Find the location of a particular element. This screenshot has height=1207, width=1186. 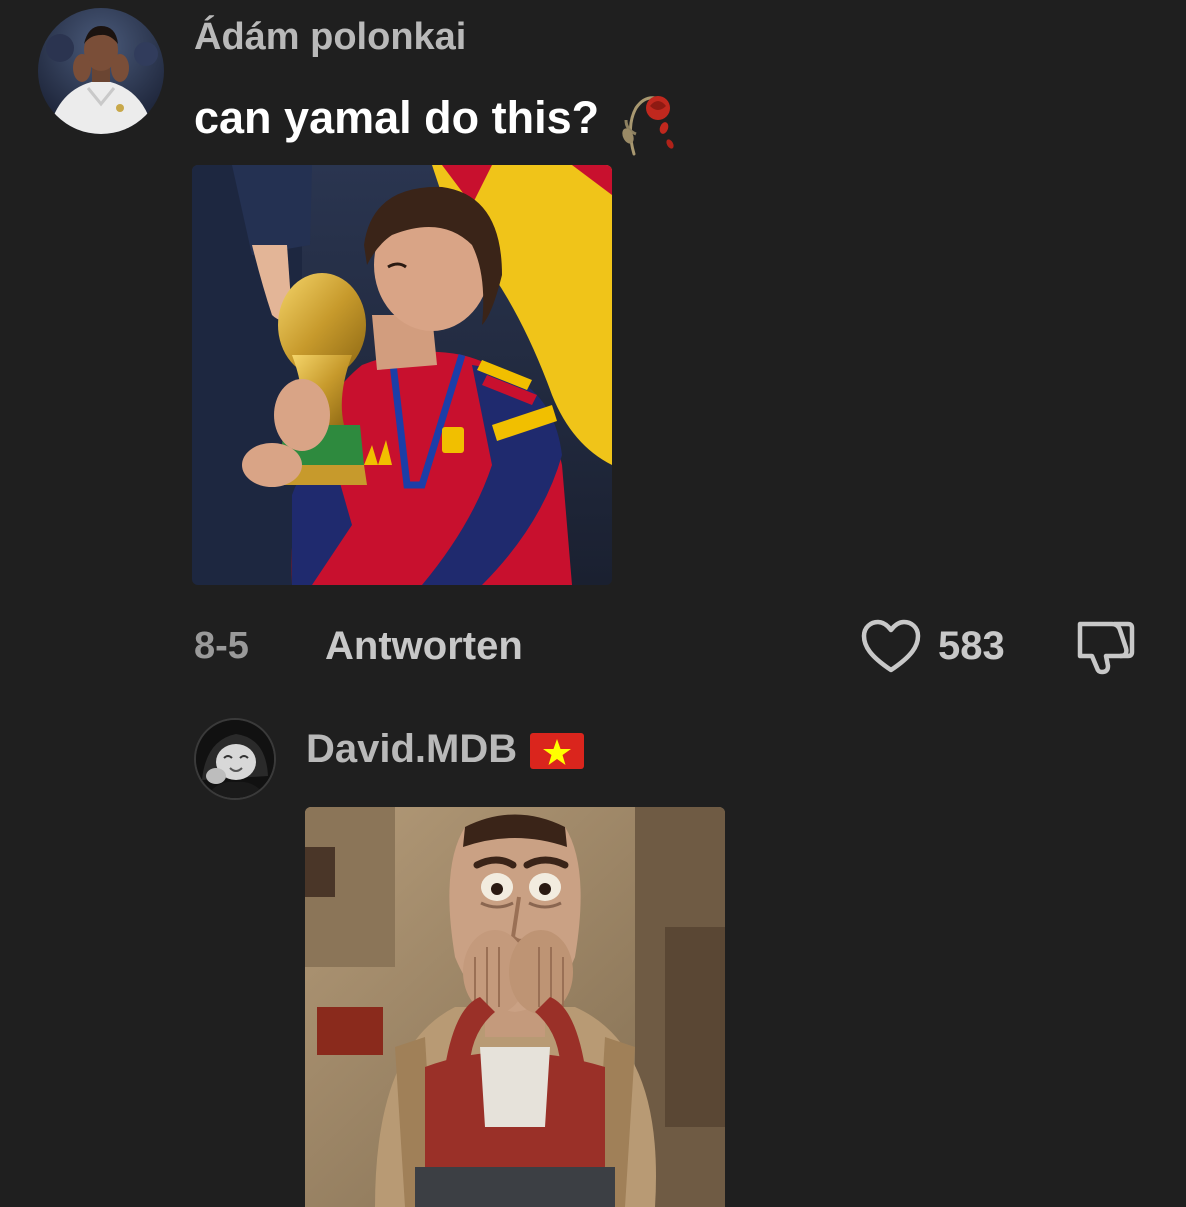

baby-bw-portrait-icon is located at coordinates (235, 759).